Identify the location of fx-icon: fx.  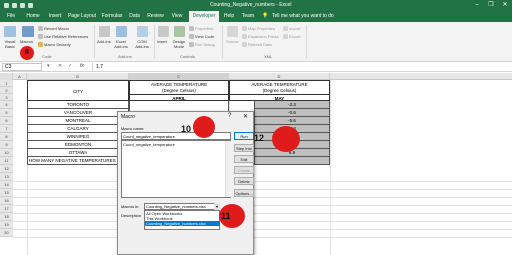
(82, 66).